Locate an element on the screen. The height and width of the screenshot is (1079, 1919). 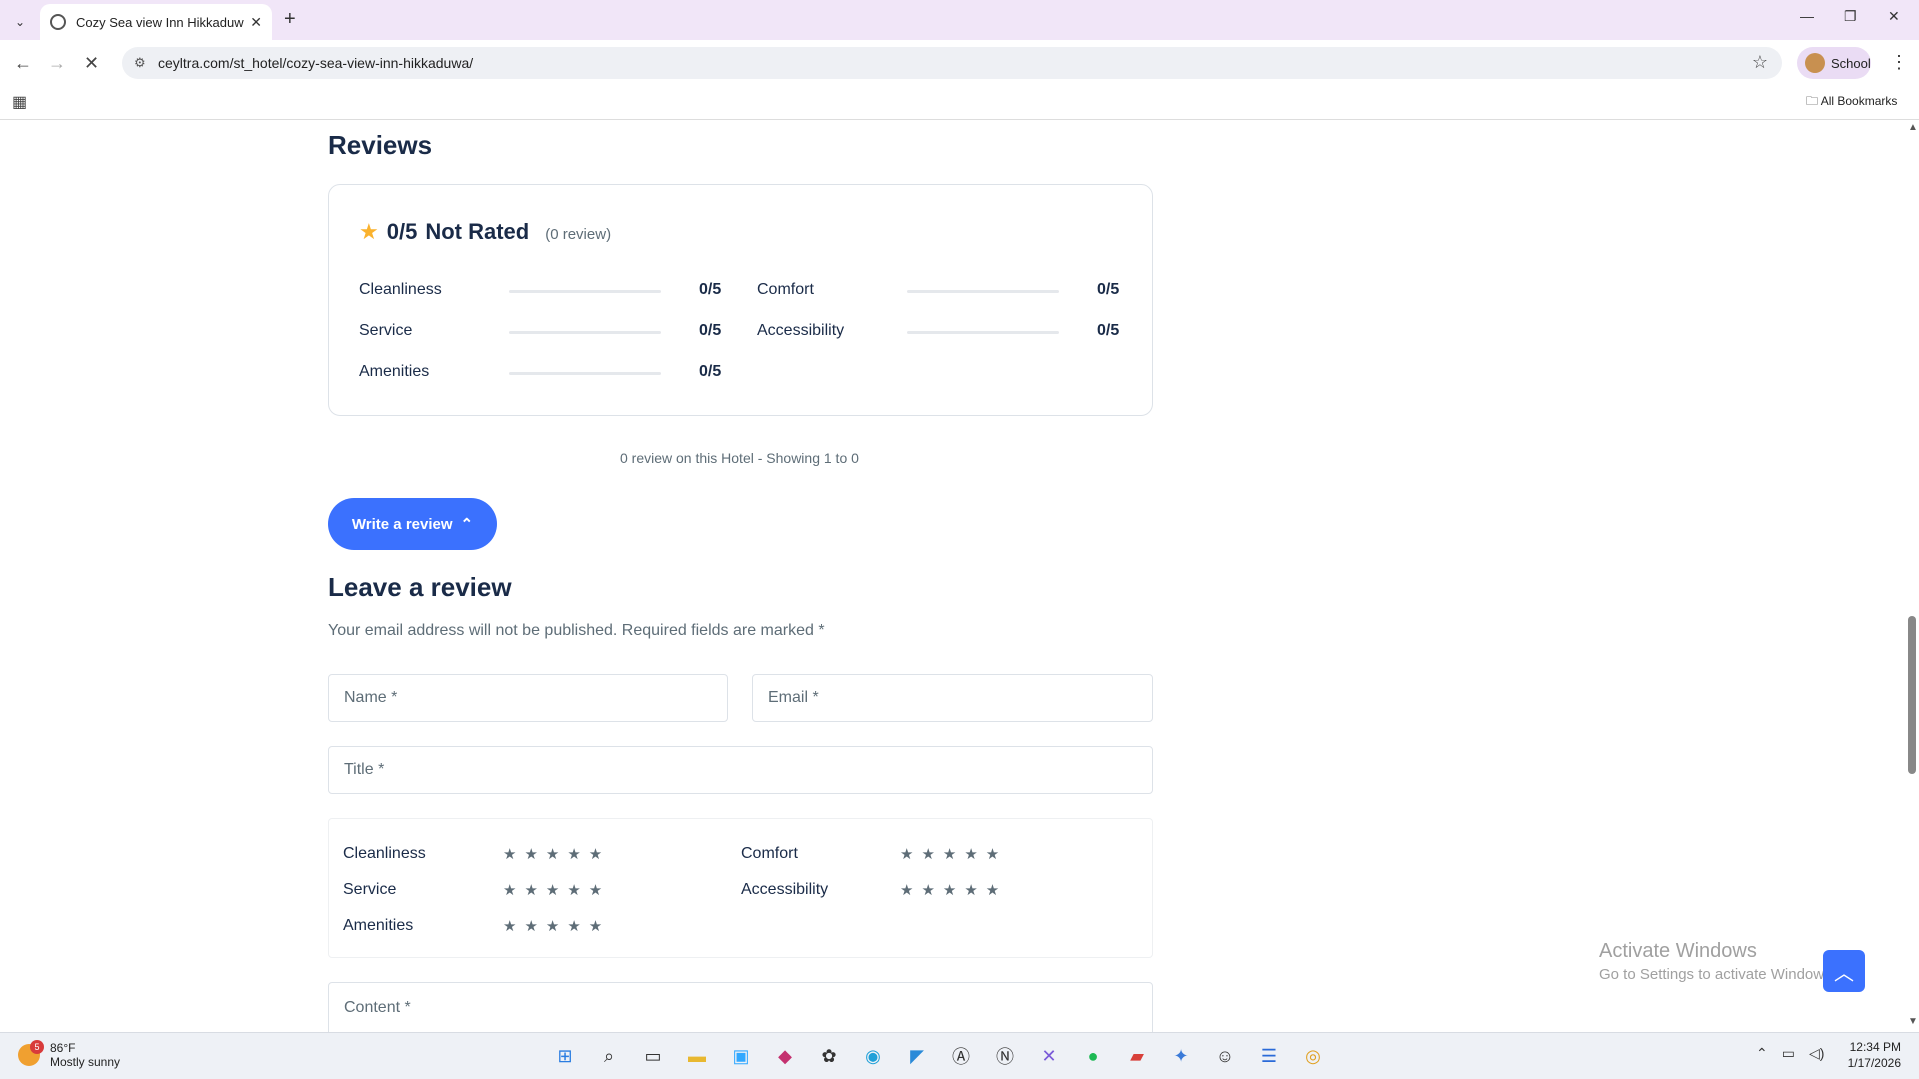
close-tab-icon: ✕ is located at coordinates (256, 22).